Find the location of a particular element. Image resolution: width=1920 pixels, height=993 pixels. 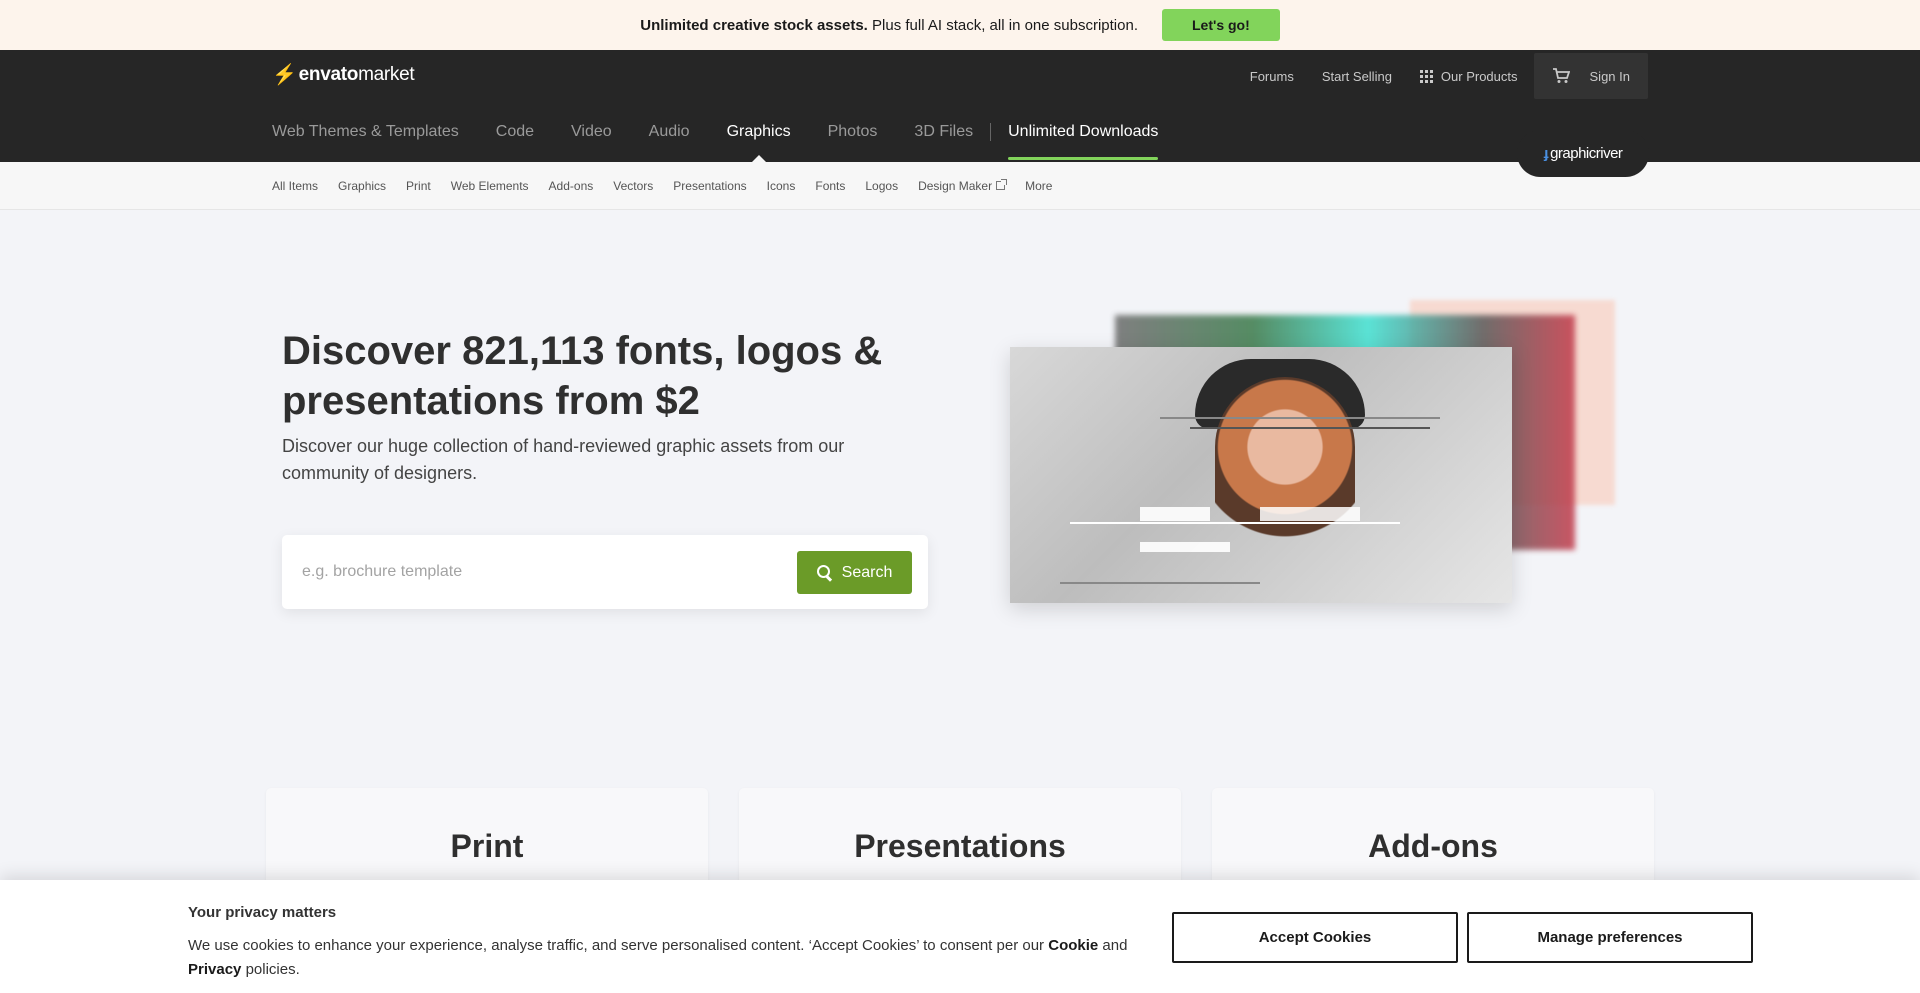

nav-photos: Photos is located at coordinates (853, 132).